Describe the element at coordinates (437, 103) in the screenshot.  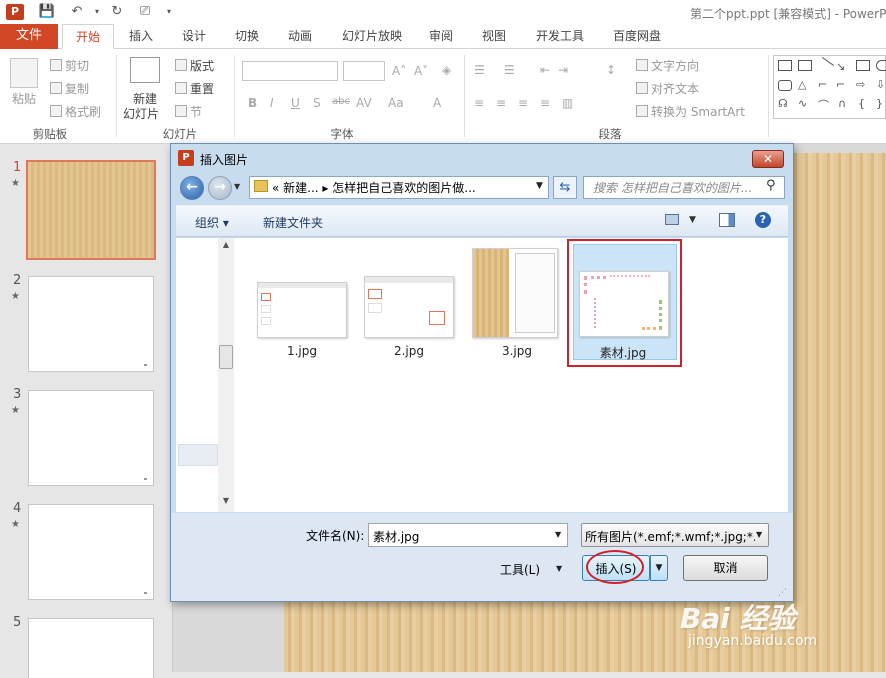
I see `font-color-button: A` at that location.